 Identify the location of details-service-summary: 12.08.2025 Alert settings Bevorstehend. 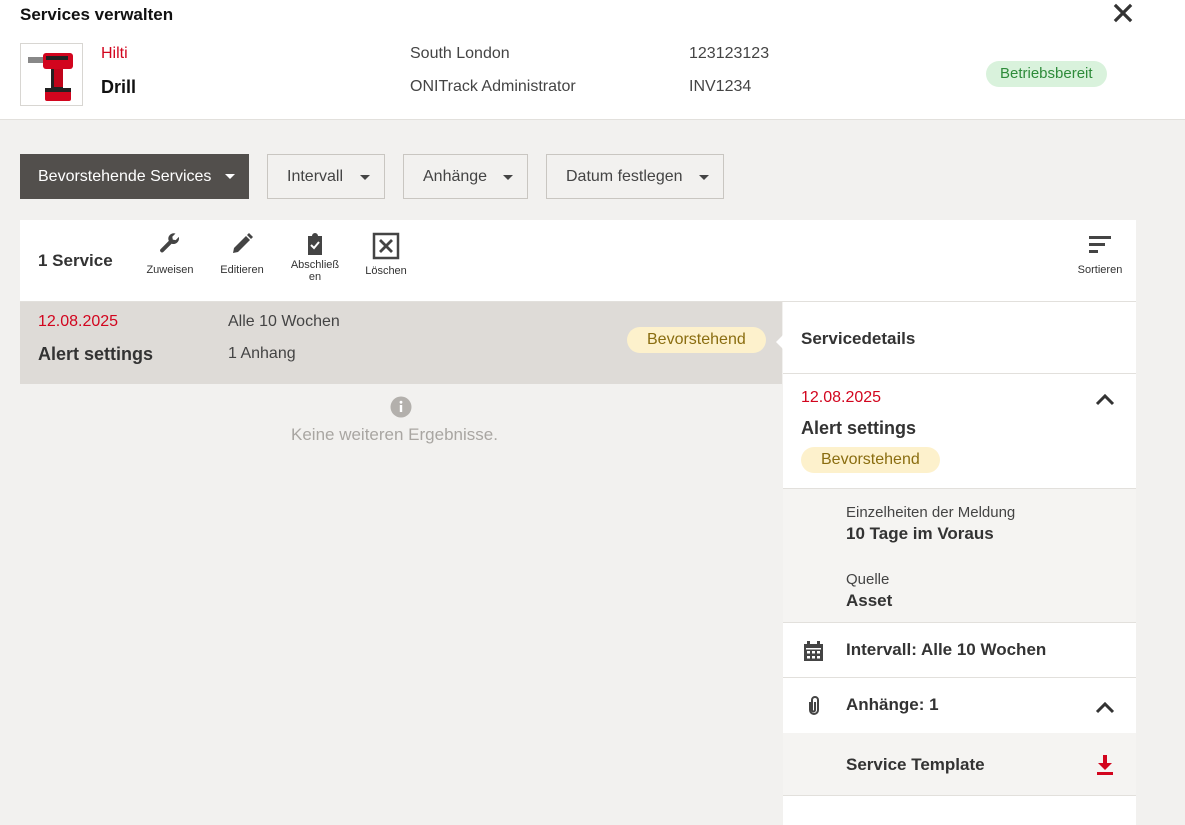
(959, 431).